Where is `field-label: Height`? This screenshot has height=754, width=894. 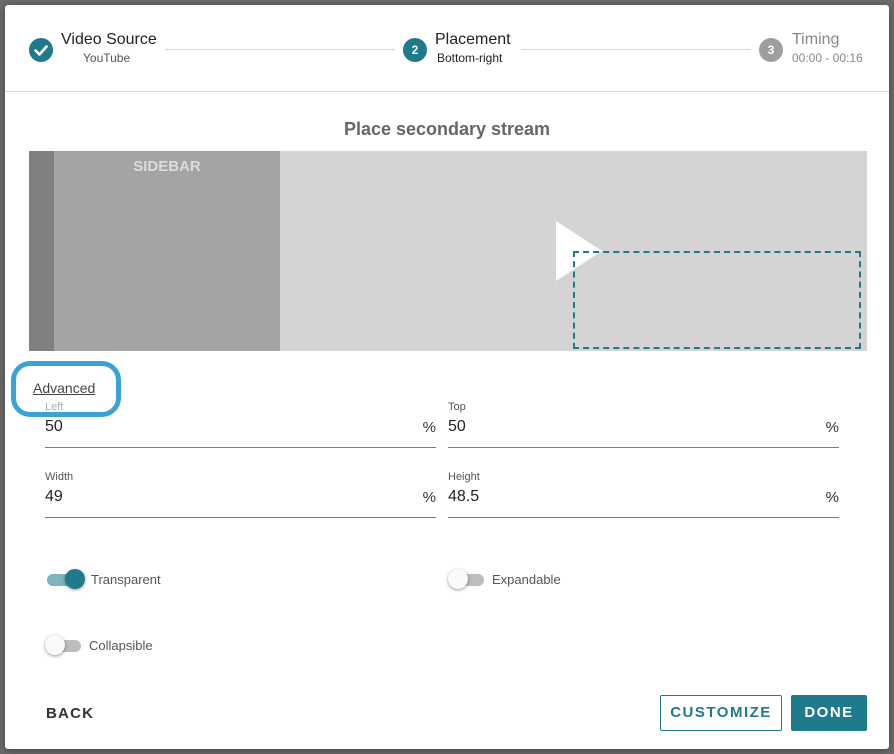
field-label: Height is located at coordinates (464, 477).